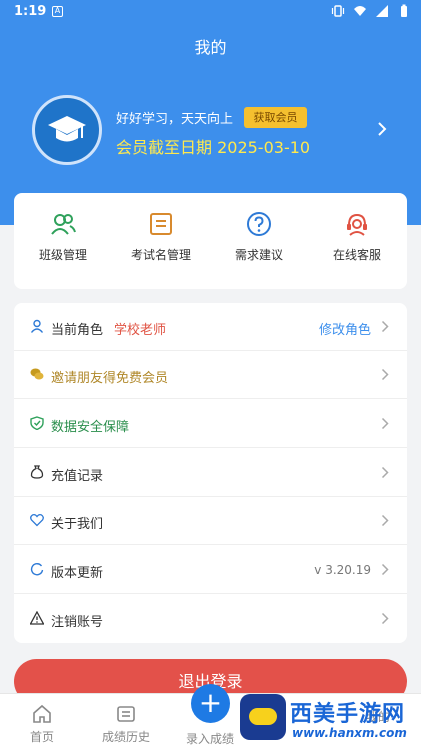 This screenshot has height=750, width=421. What do you see at coordinates (140, 330) in the screenshot?
I see `current-role-value: 学校老师` at bounding box center [140, 330].